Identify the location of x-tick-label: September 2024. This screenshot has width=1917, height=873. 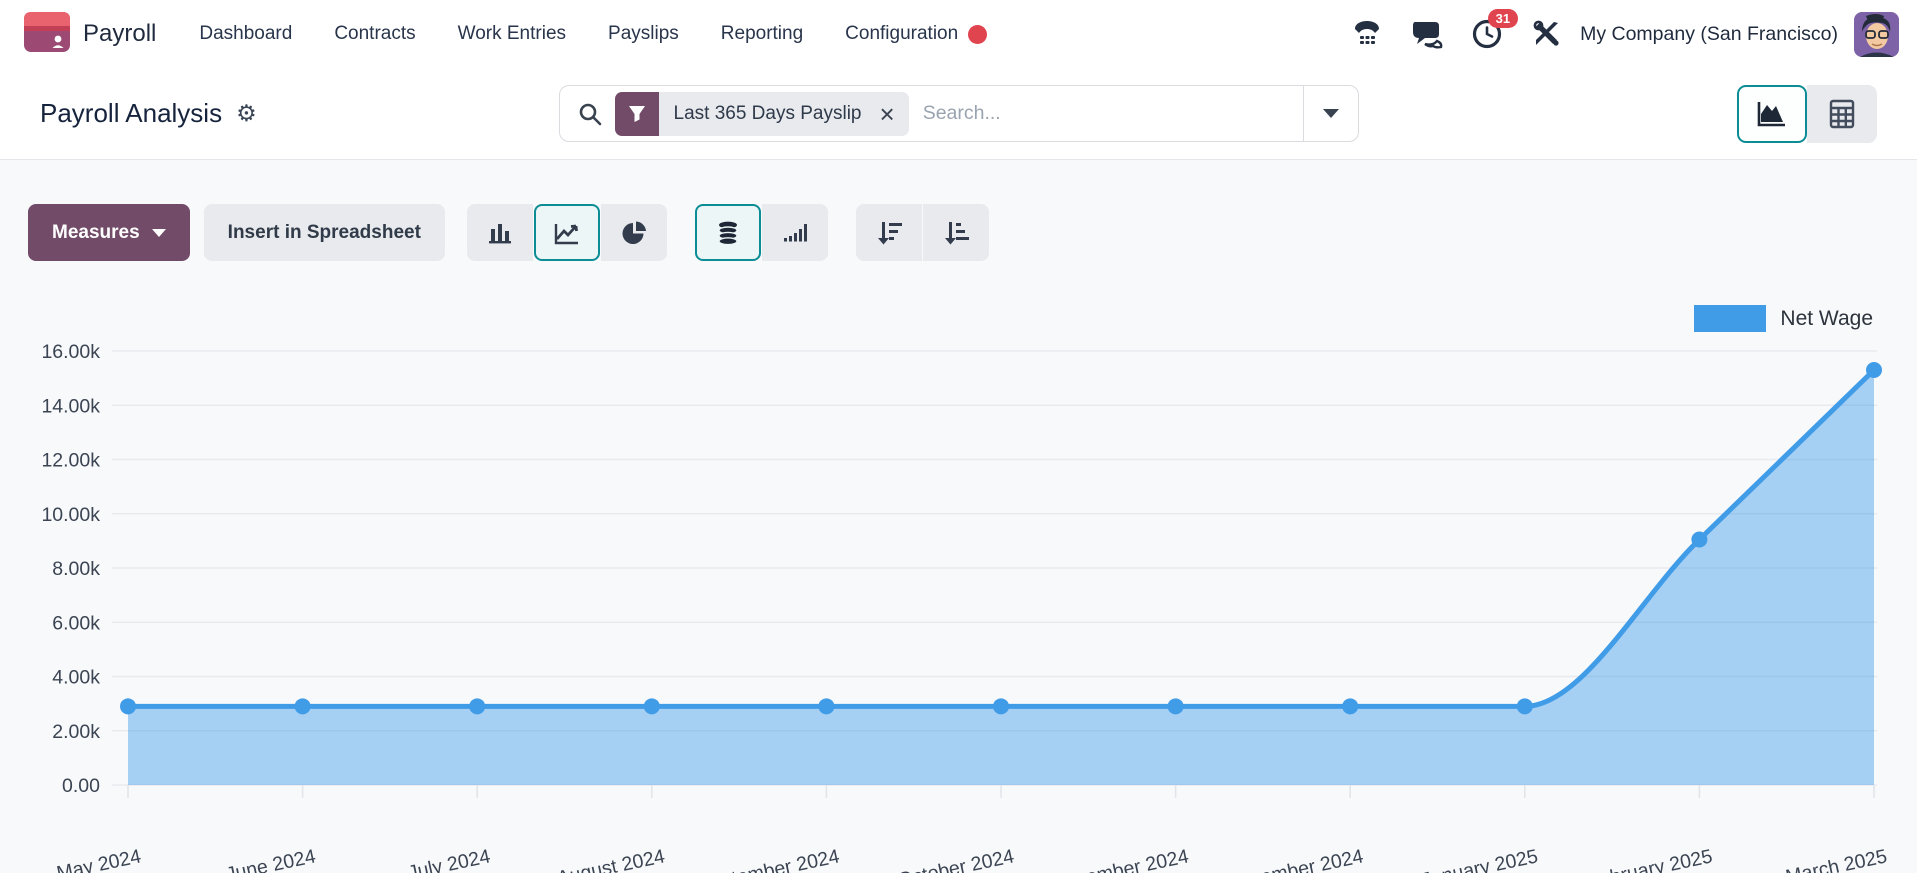
(769, 859).